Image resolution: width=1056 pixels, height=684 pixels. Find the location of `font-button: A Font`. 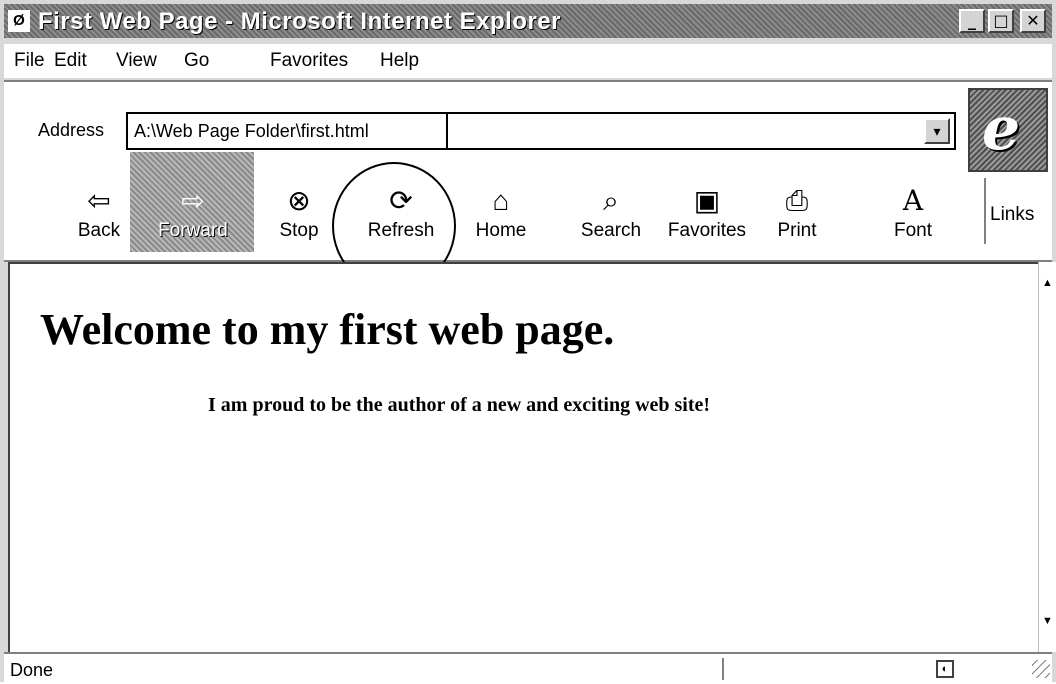

font-button: A Font is located at coordinates (913, 213).